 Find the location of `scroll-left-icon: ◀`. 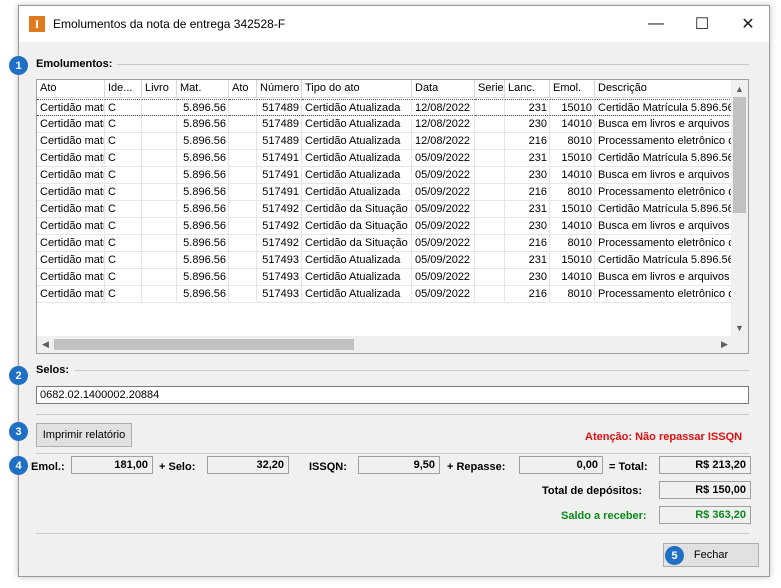

scroll-left-icon: ◀ is located at coordinates (45, 344).